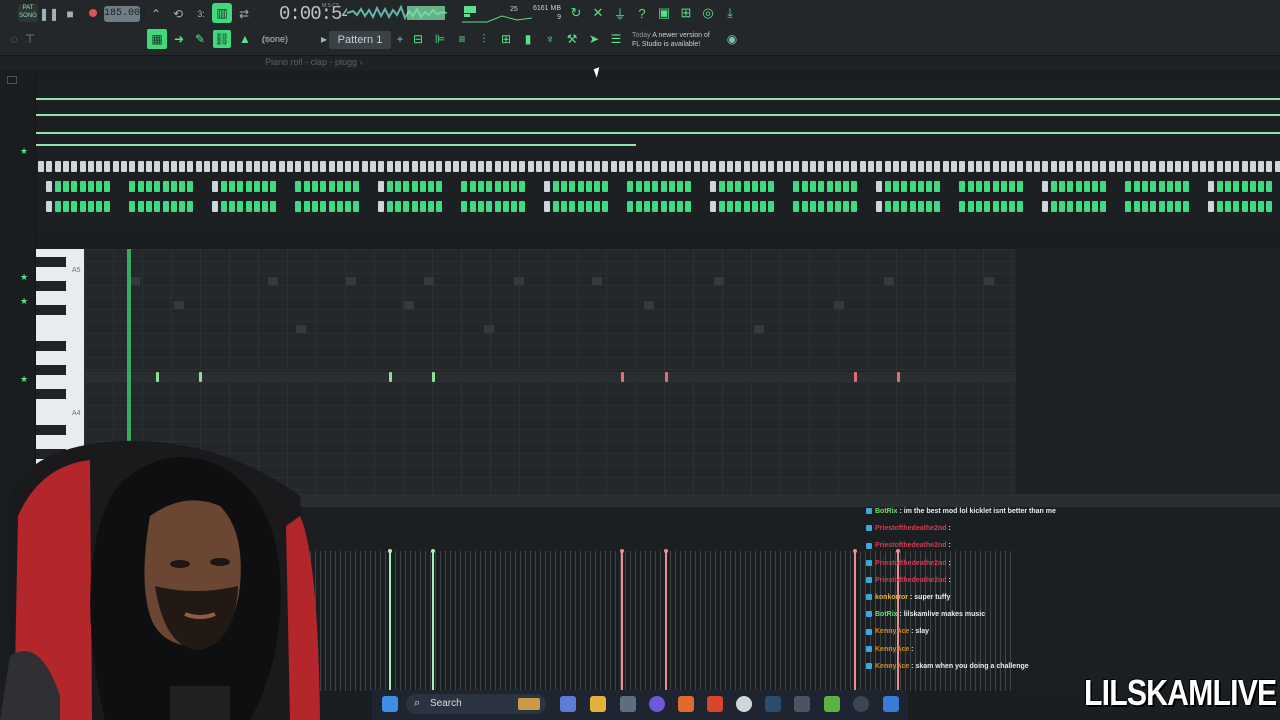 This screenshot has height=720, width=1280. What do you see at coordinates (730, 13) in the screenshot?
I see `download-icon: ⤓` at bounding box center [730, 13].